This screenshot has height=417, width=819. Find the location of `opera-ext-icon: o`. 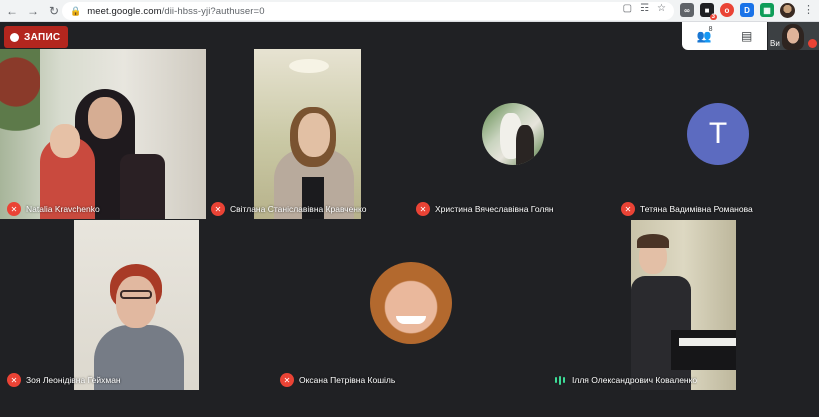

opera-ext-icon: o is located at coordinates (727, 10).